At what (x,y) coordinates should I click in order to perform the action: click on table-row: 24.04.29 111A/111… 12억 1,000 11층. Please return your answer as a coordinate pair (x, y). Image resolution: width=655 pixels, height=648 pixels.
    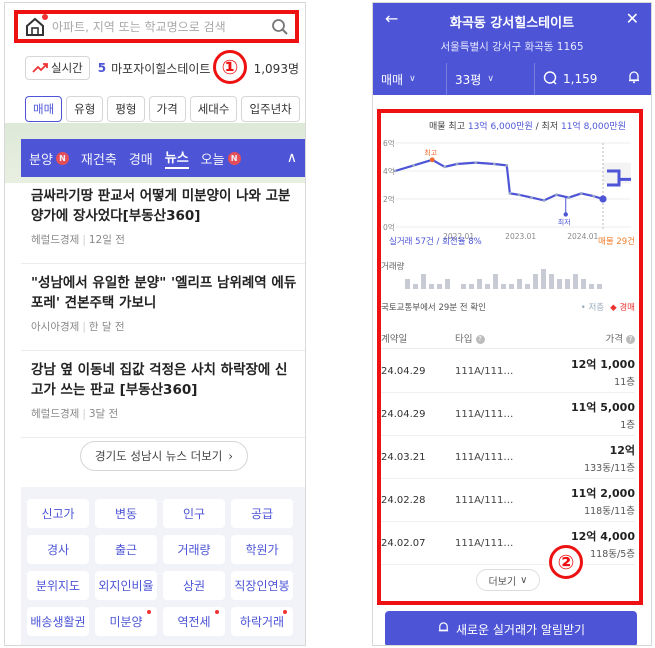
    Looking at the image, I should click on (508, 372).